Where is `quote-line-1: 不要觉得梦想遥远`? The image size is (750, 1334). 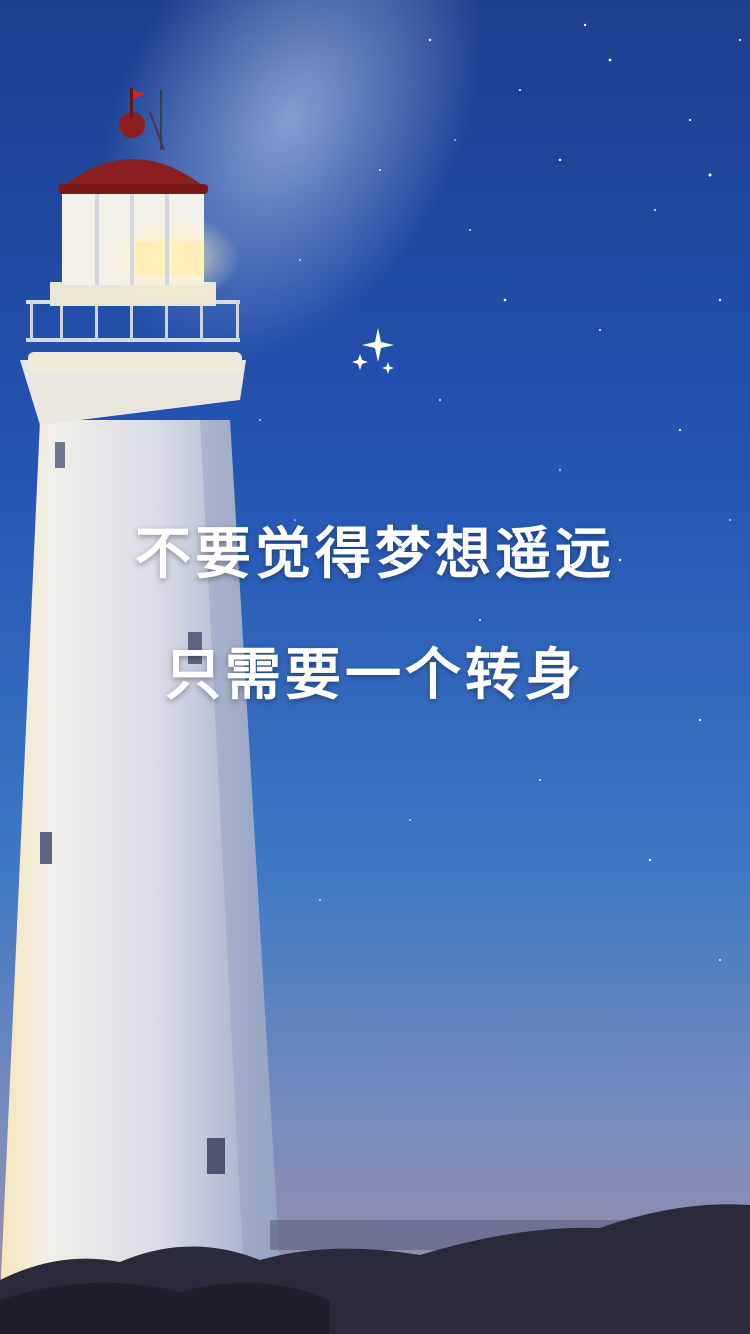 quote-line-1: 不要觉得梦想遥远 is located at coordinates (375, 554).